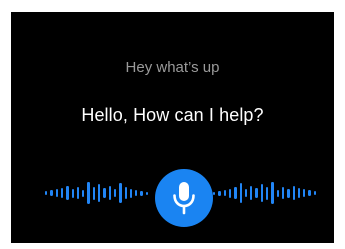 The height and width of the screenshot is (249, 345). I want to click on microphone-icon, so click(184, 198).